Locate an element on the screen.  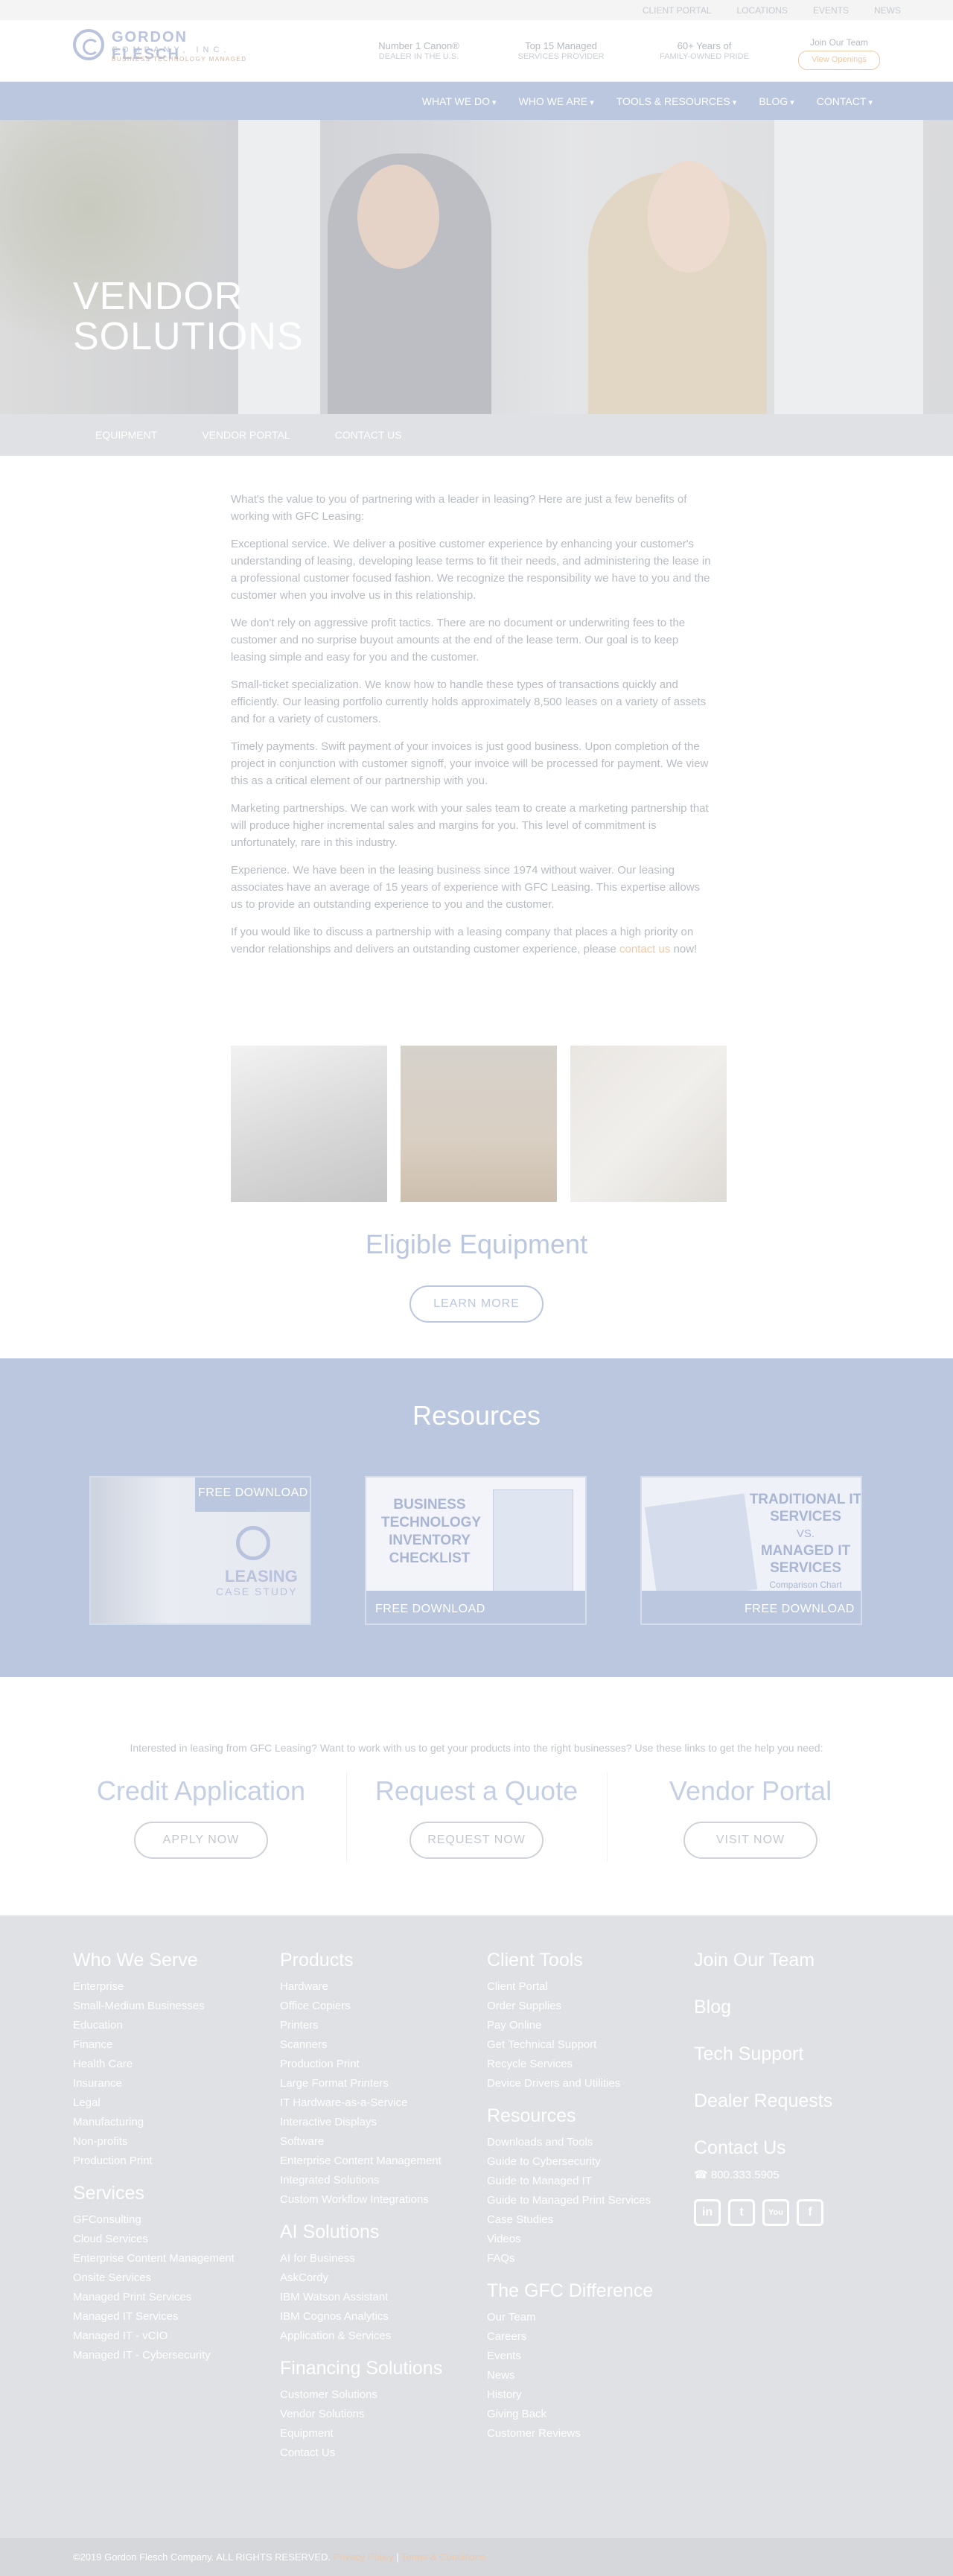
nav-what-we-do: WHAT WE DO is located at coordinates (459, 101).